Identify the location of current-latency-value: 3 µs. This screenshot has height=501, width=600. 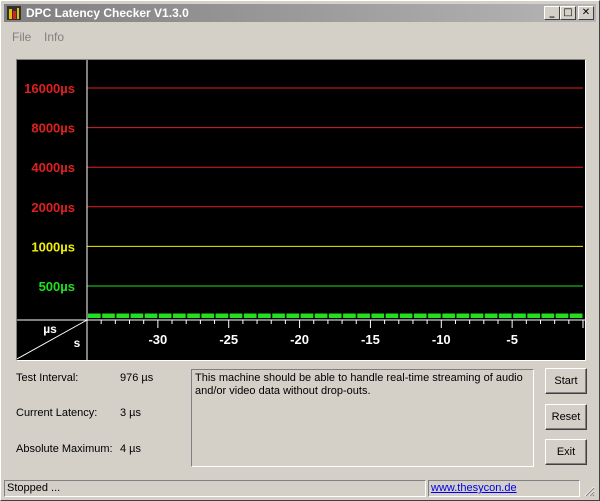
(131, 413).